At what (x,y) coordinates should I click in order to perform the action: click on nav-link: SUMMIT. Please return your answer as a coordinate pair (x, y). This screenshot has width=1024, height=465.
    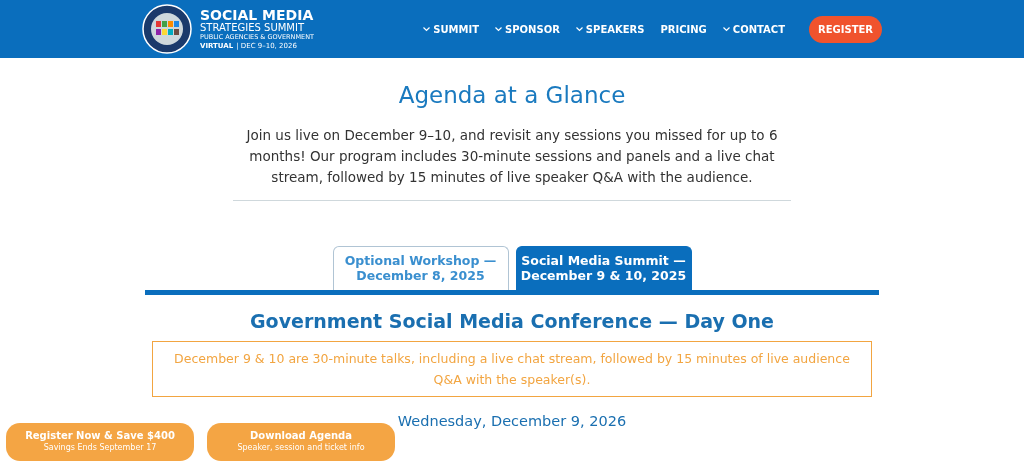
    Looking at the image, I should click on (451, 29).